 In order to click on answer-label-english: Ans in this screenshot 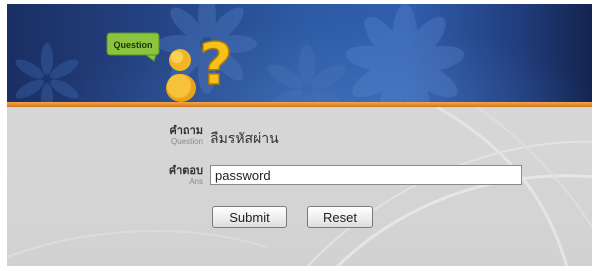, I will do `click(196, 181)`.